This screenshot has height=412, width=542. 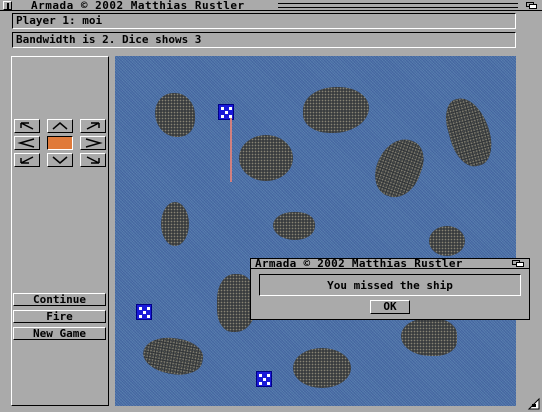 I want to click on dialog-message-box: You missed the ship, so click(x=390, y=285).